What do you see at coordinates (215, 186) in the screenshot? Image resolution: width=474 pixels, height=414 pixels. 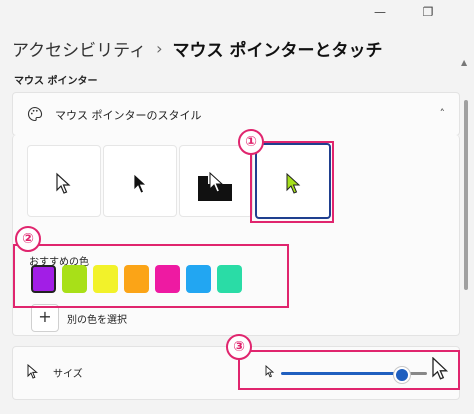 I see `inverted-pointer-icon` at bounding box center [215, 186].